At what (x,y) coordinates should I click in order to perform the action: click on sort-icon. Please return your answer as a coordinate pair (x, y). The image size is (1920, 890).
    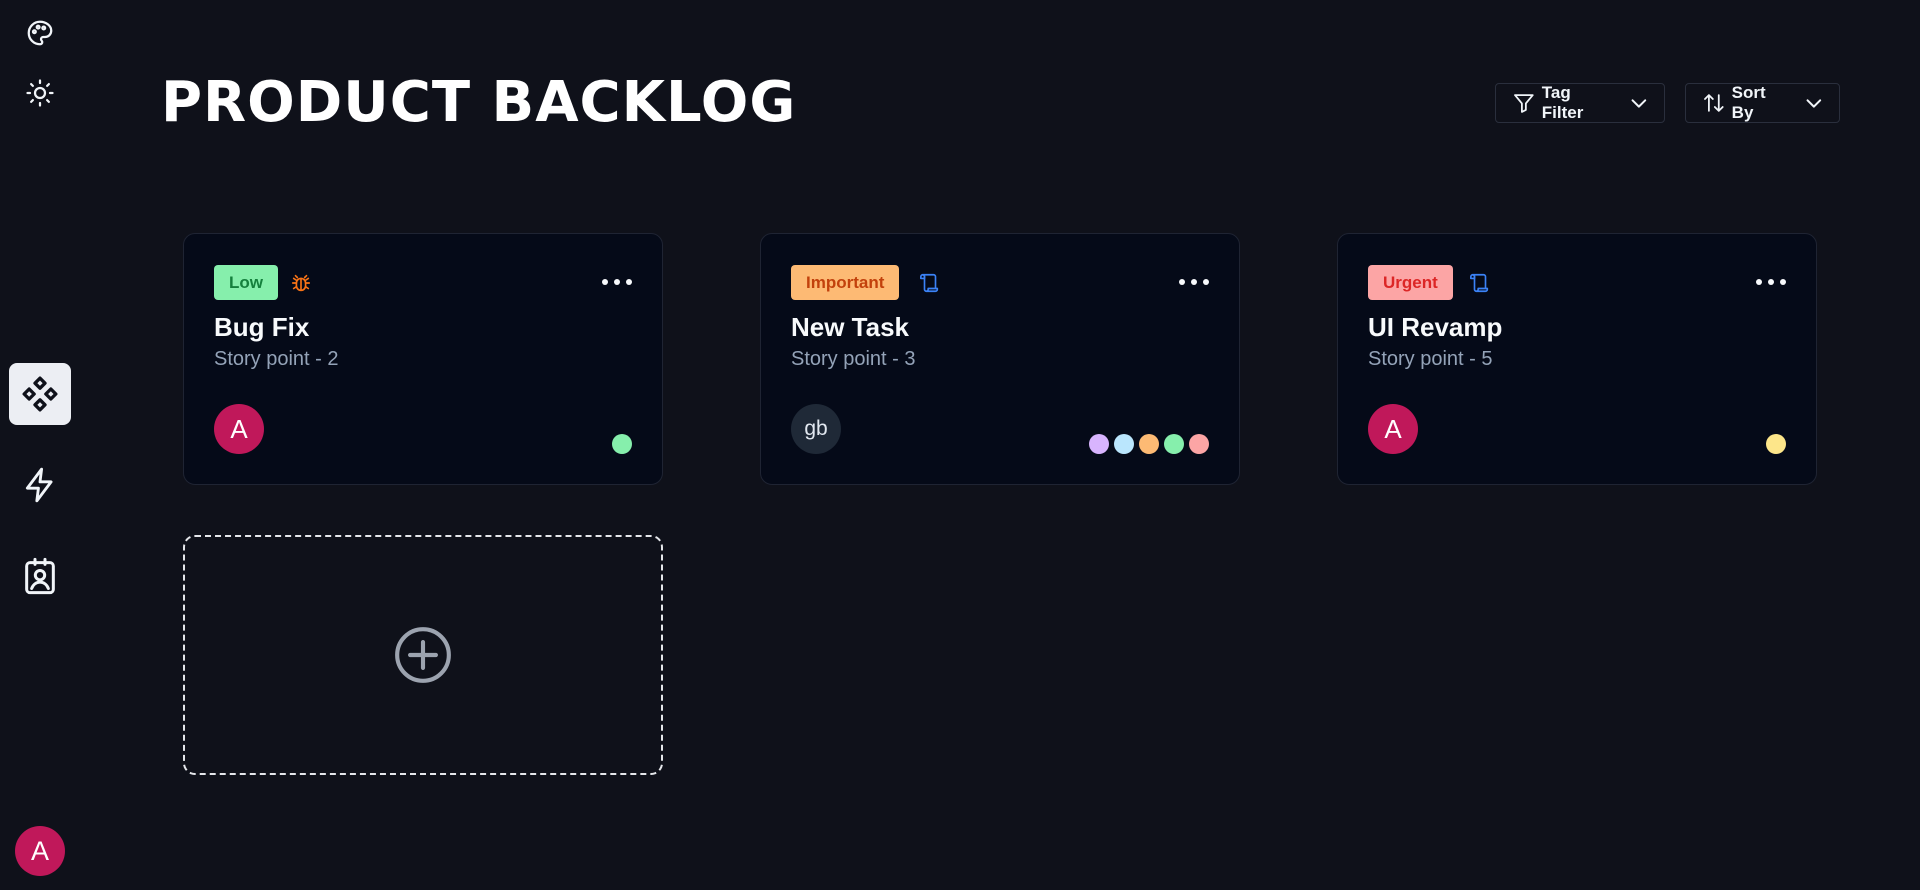
    Looking at the image, I should click on (1714, 103).